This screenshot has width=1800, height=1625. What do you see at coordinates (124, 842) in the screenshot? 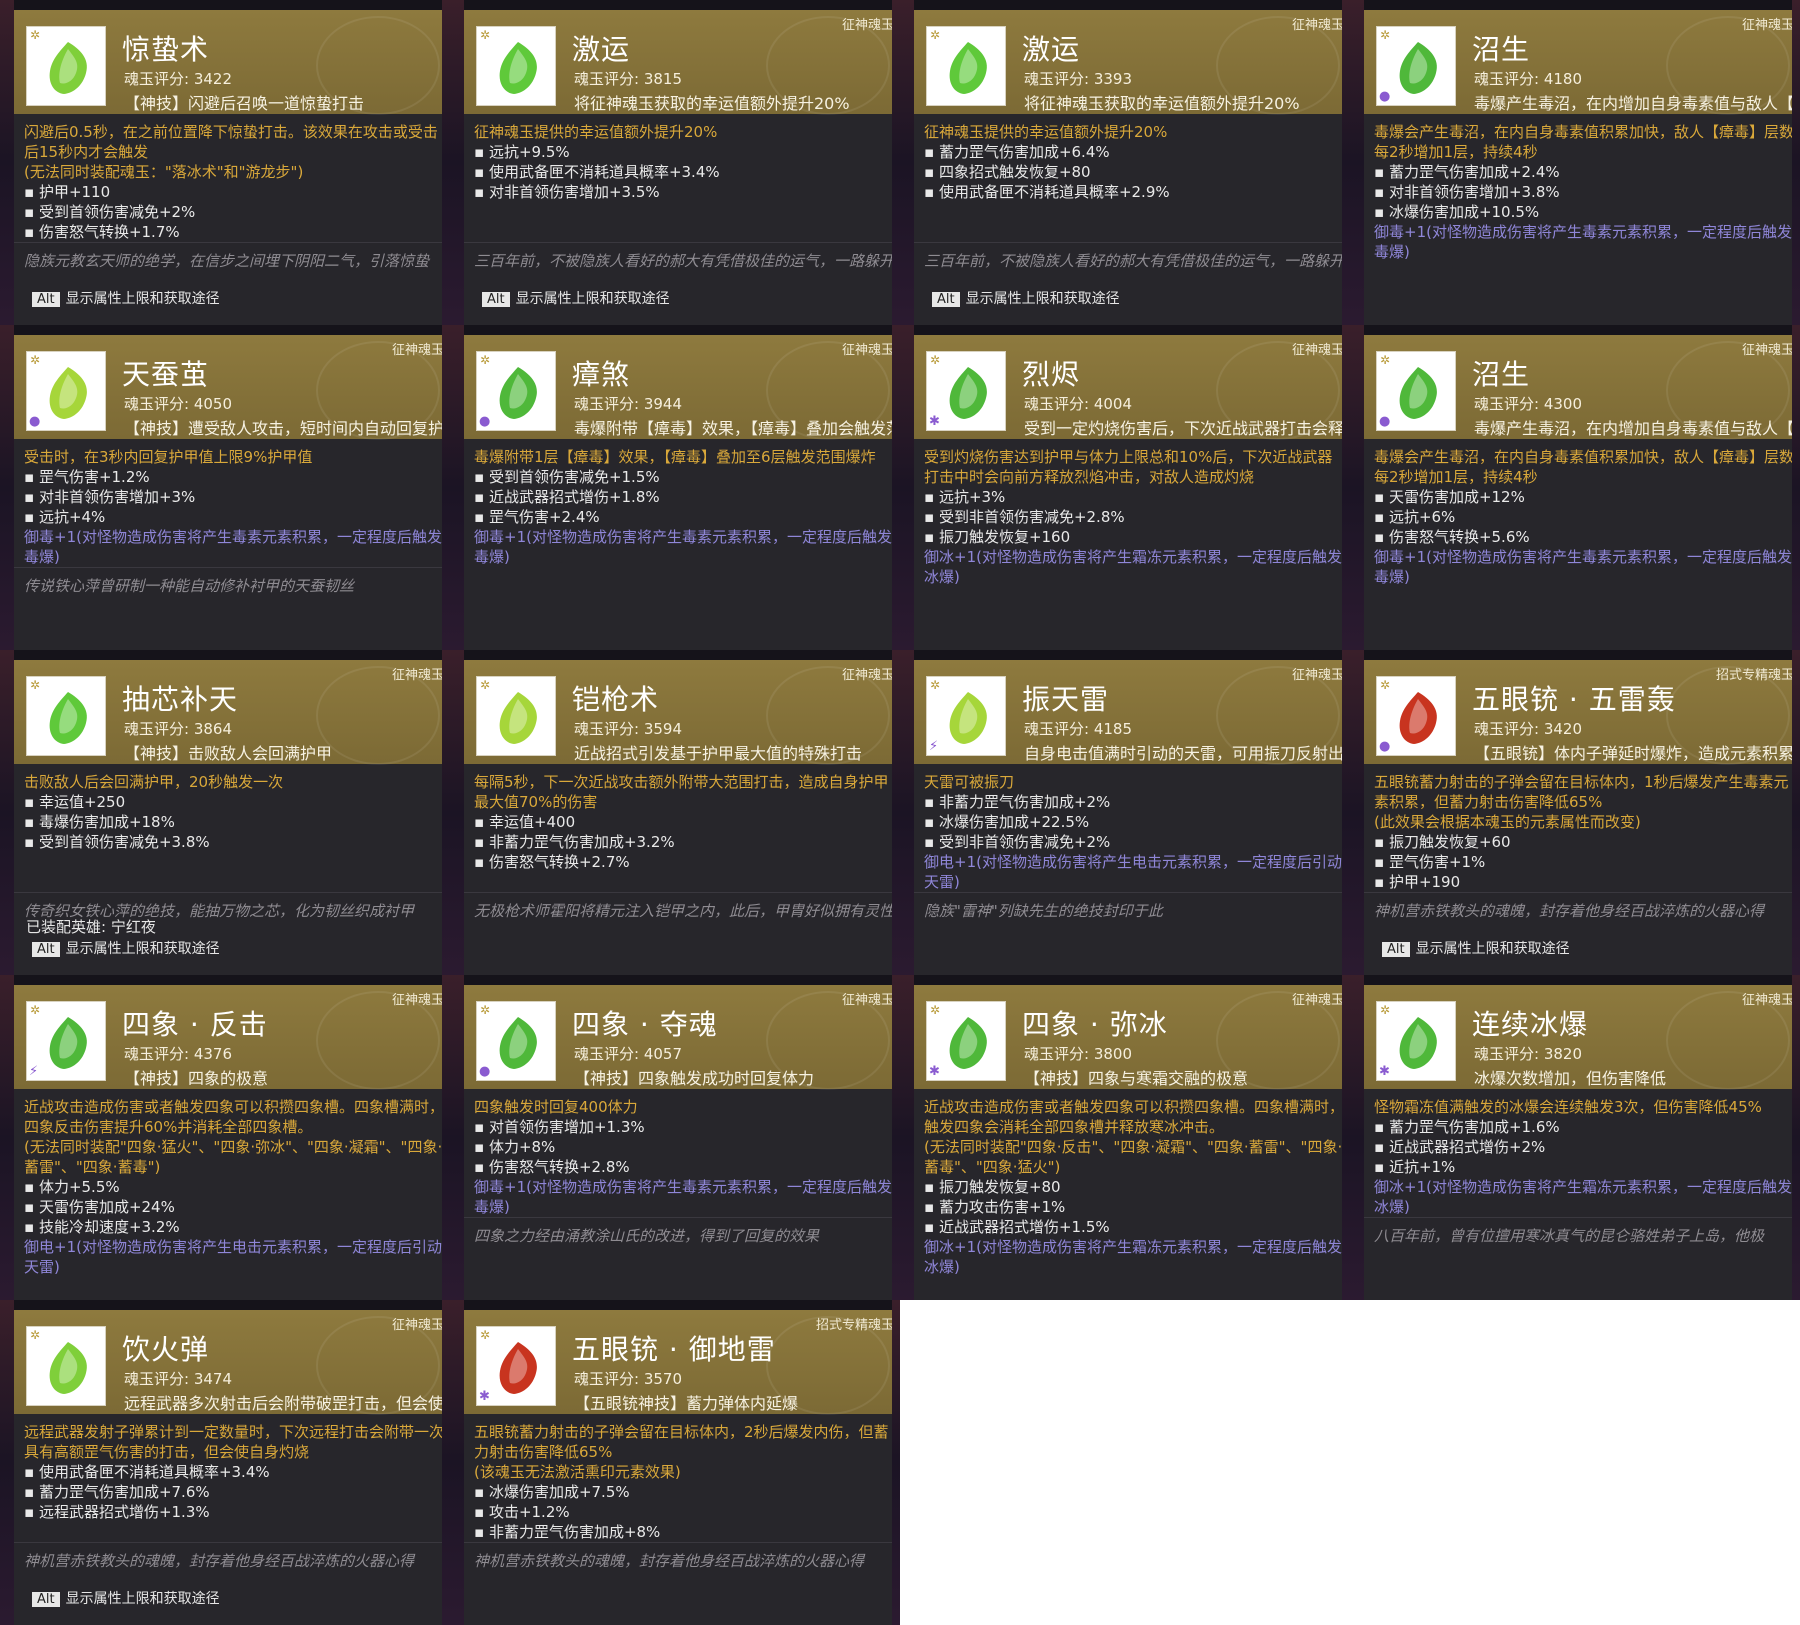
I see `stat-text: 受到首领伤害减免+3.8%` at bounding box center [124, 842].